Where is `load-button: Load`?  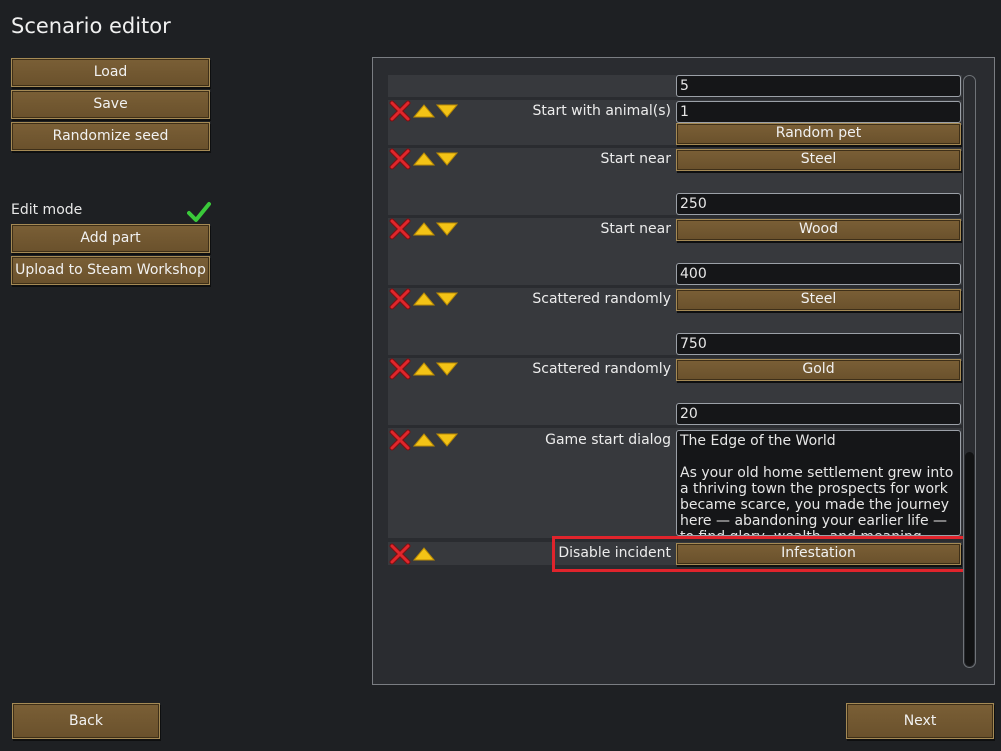
load-button: Load is located at coordinates (110, 72).